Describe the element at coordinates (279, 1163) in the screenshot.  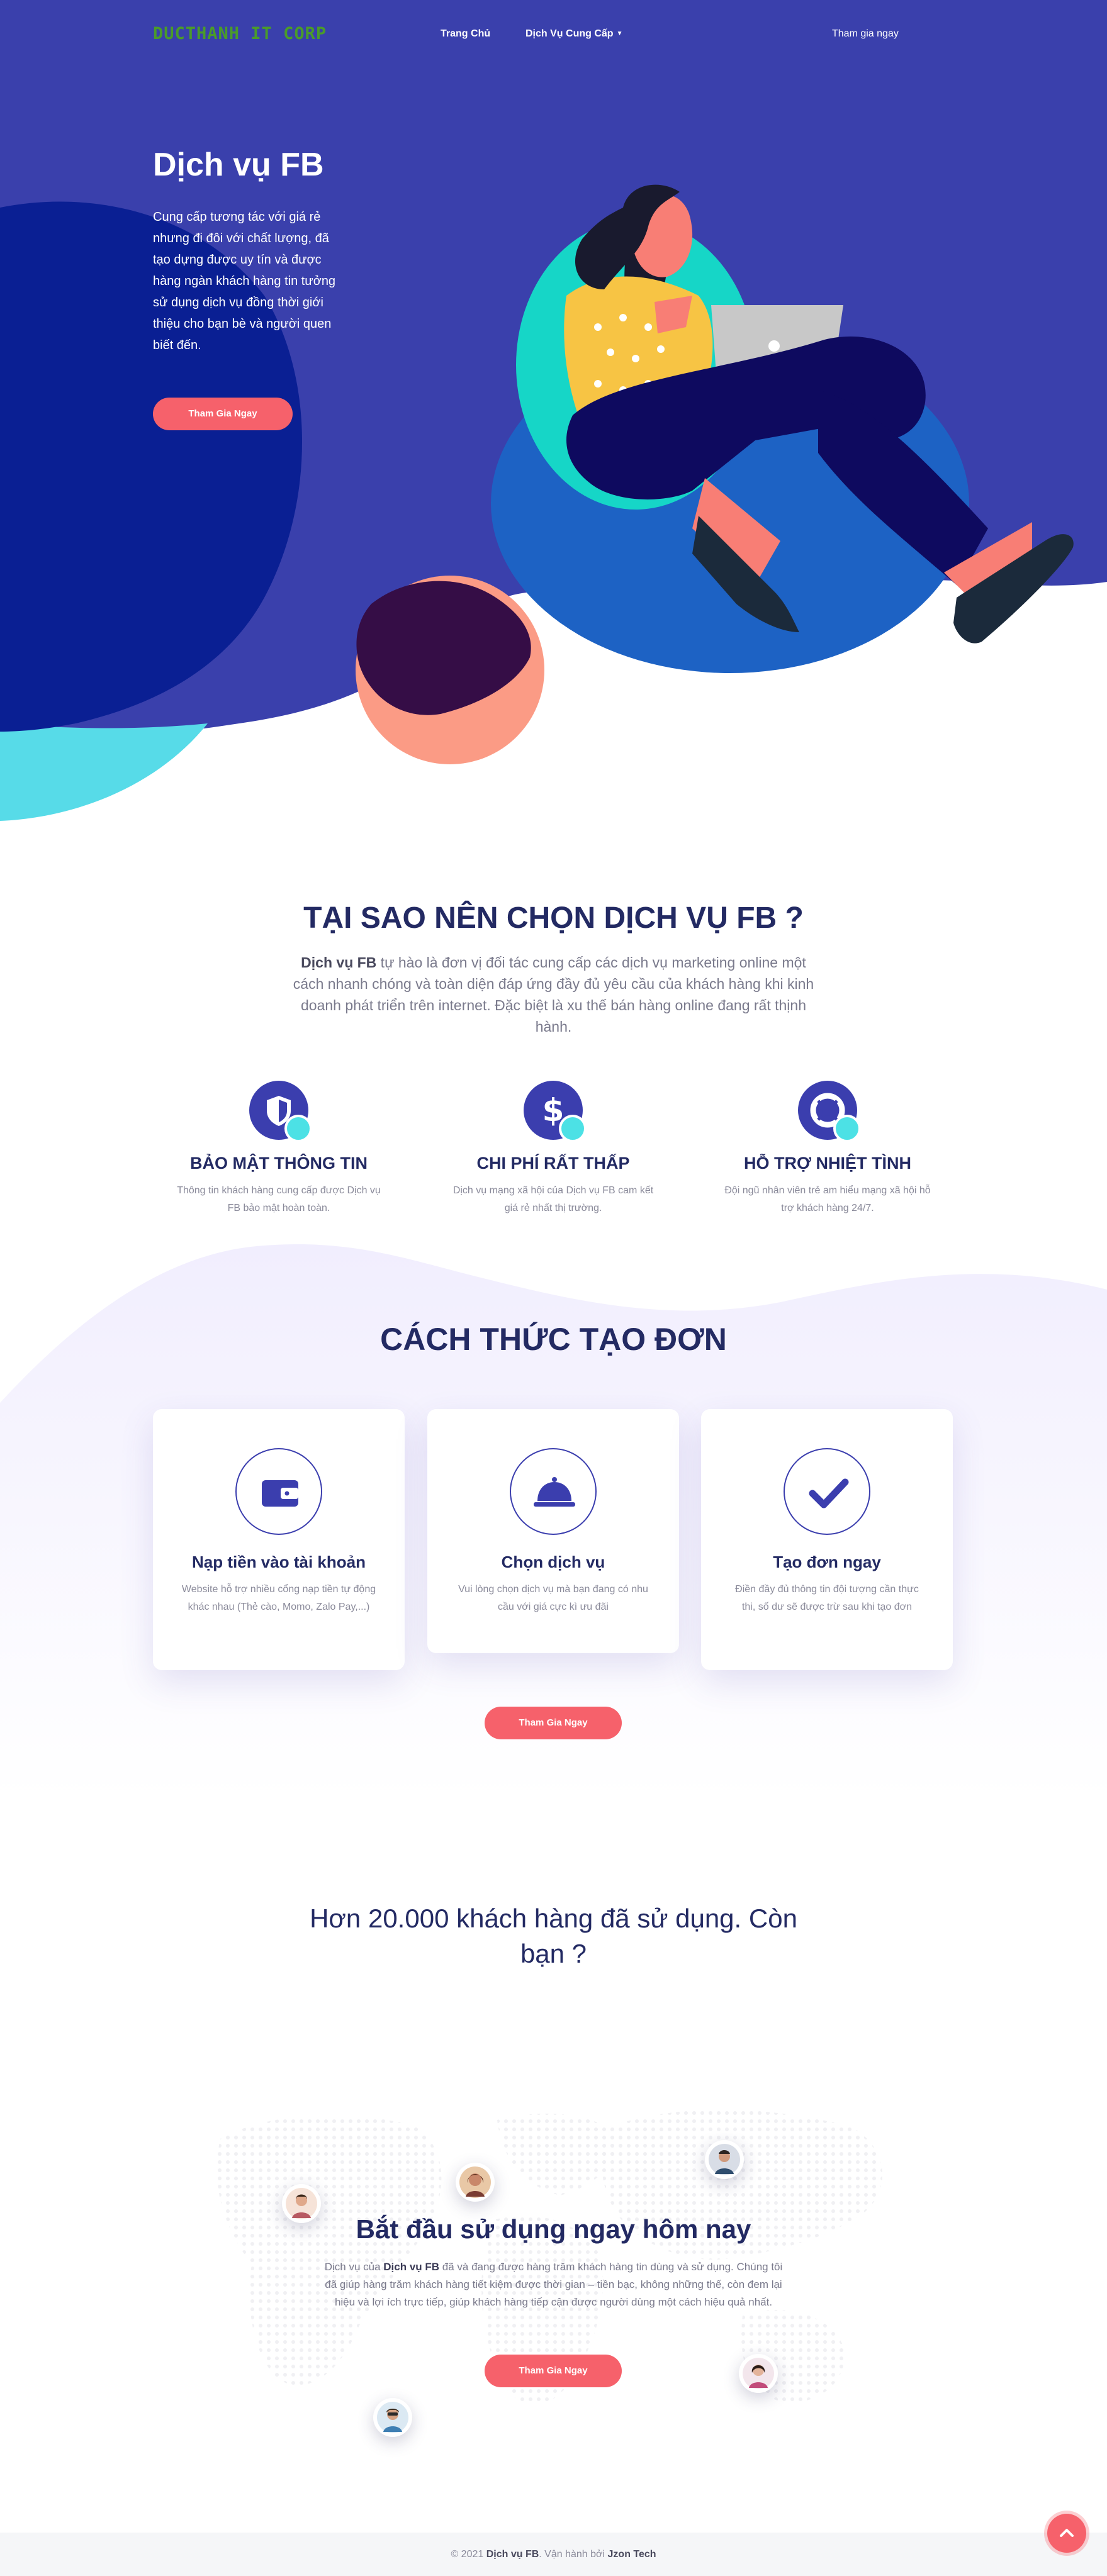
I see `feature-title: BẢO MẬT THÔNG TIN` at that location.